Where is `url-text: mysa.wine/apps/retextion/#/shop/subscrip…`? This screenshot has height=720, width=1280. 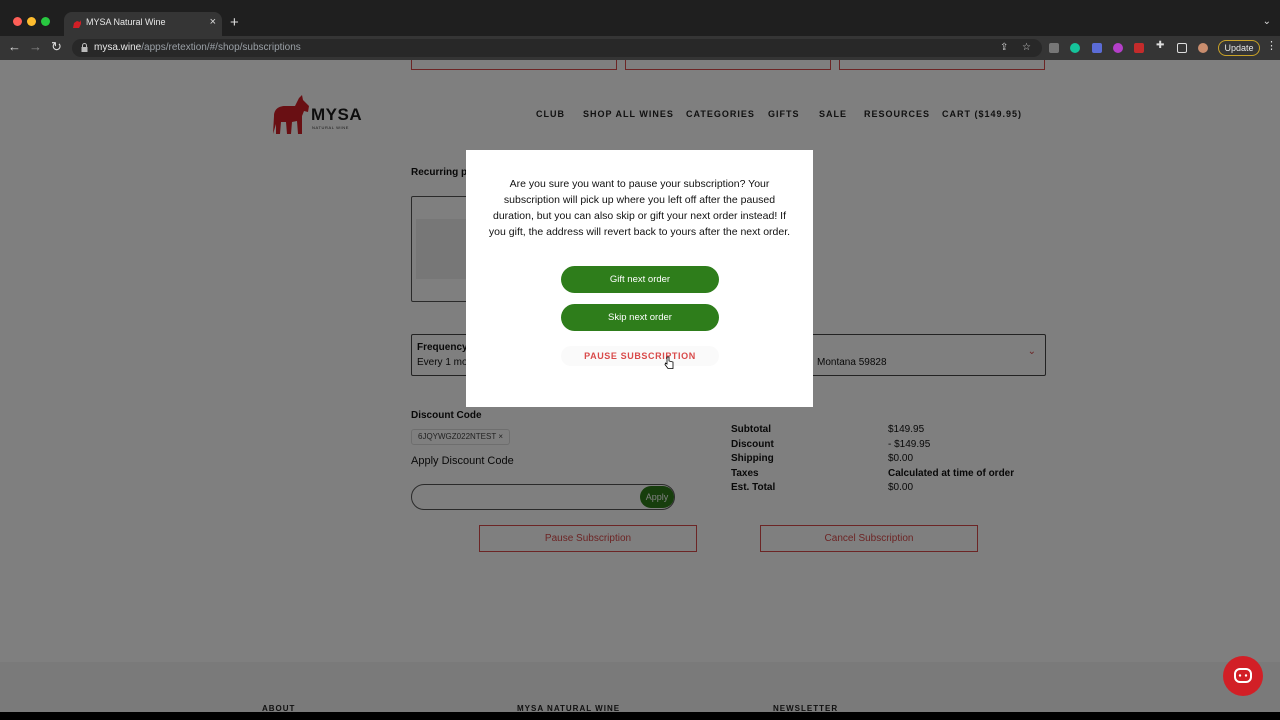
url-text: mysa.wine/apps/retextion/#/shop/subscrip… is located at coordinates (197, 47).